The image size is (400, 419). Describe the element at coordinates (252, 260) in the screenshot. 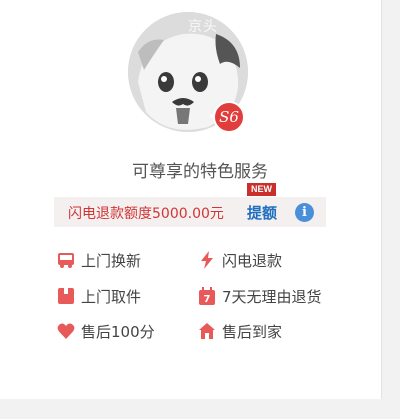

I see `service-label: 闪电退款` at that location.